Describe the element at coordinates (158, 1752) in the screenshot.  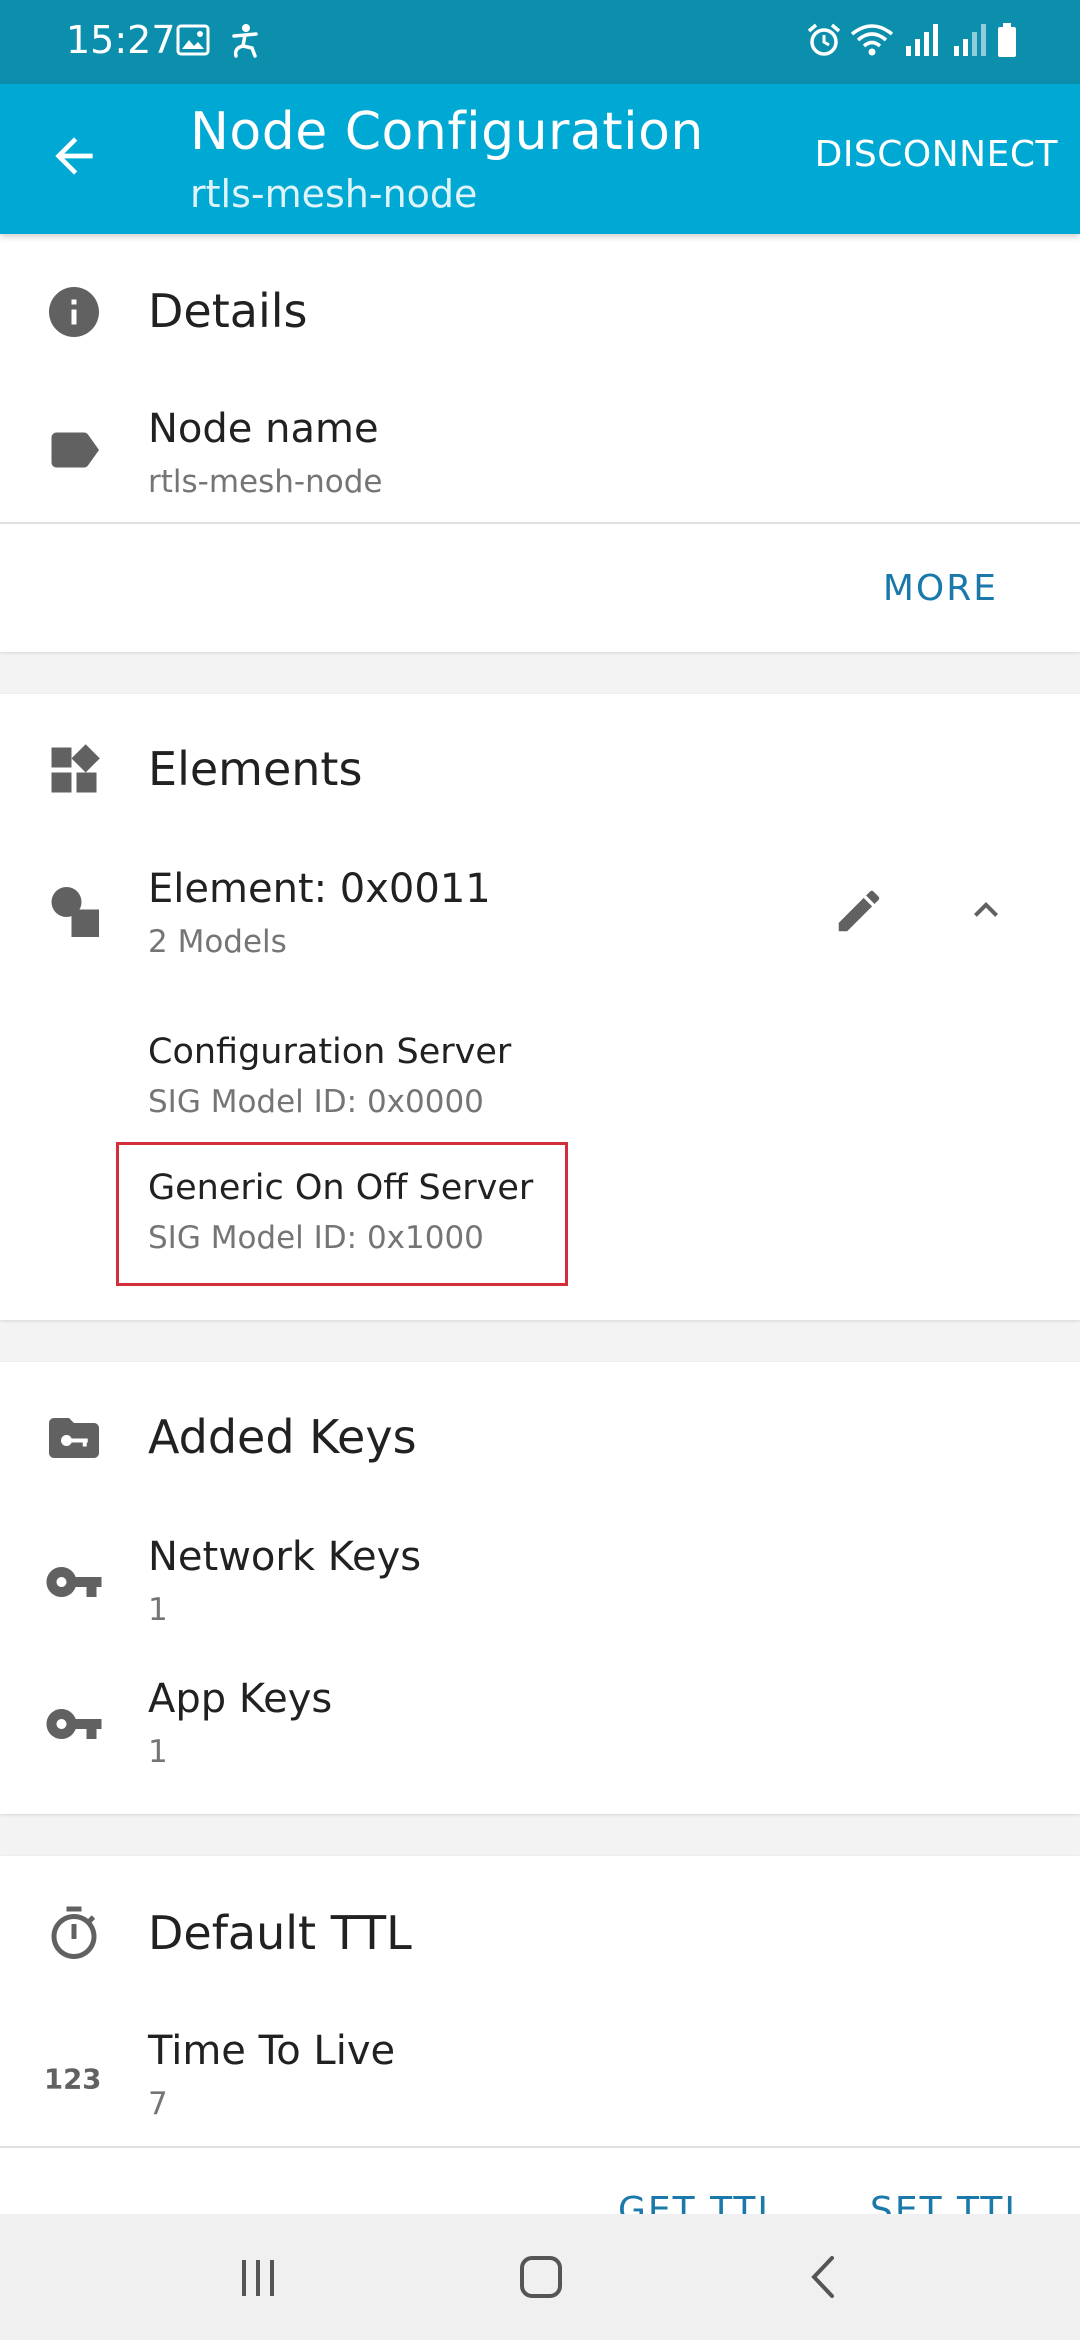
I see `app-keys-count: 1` at that location.